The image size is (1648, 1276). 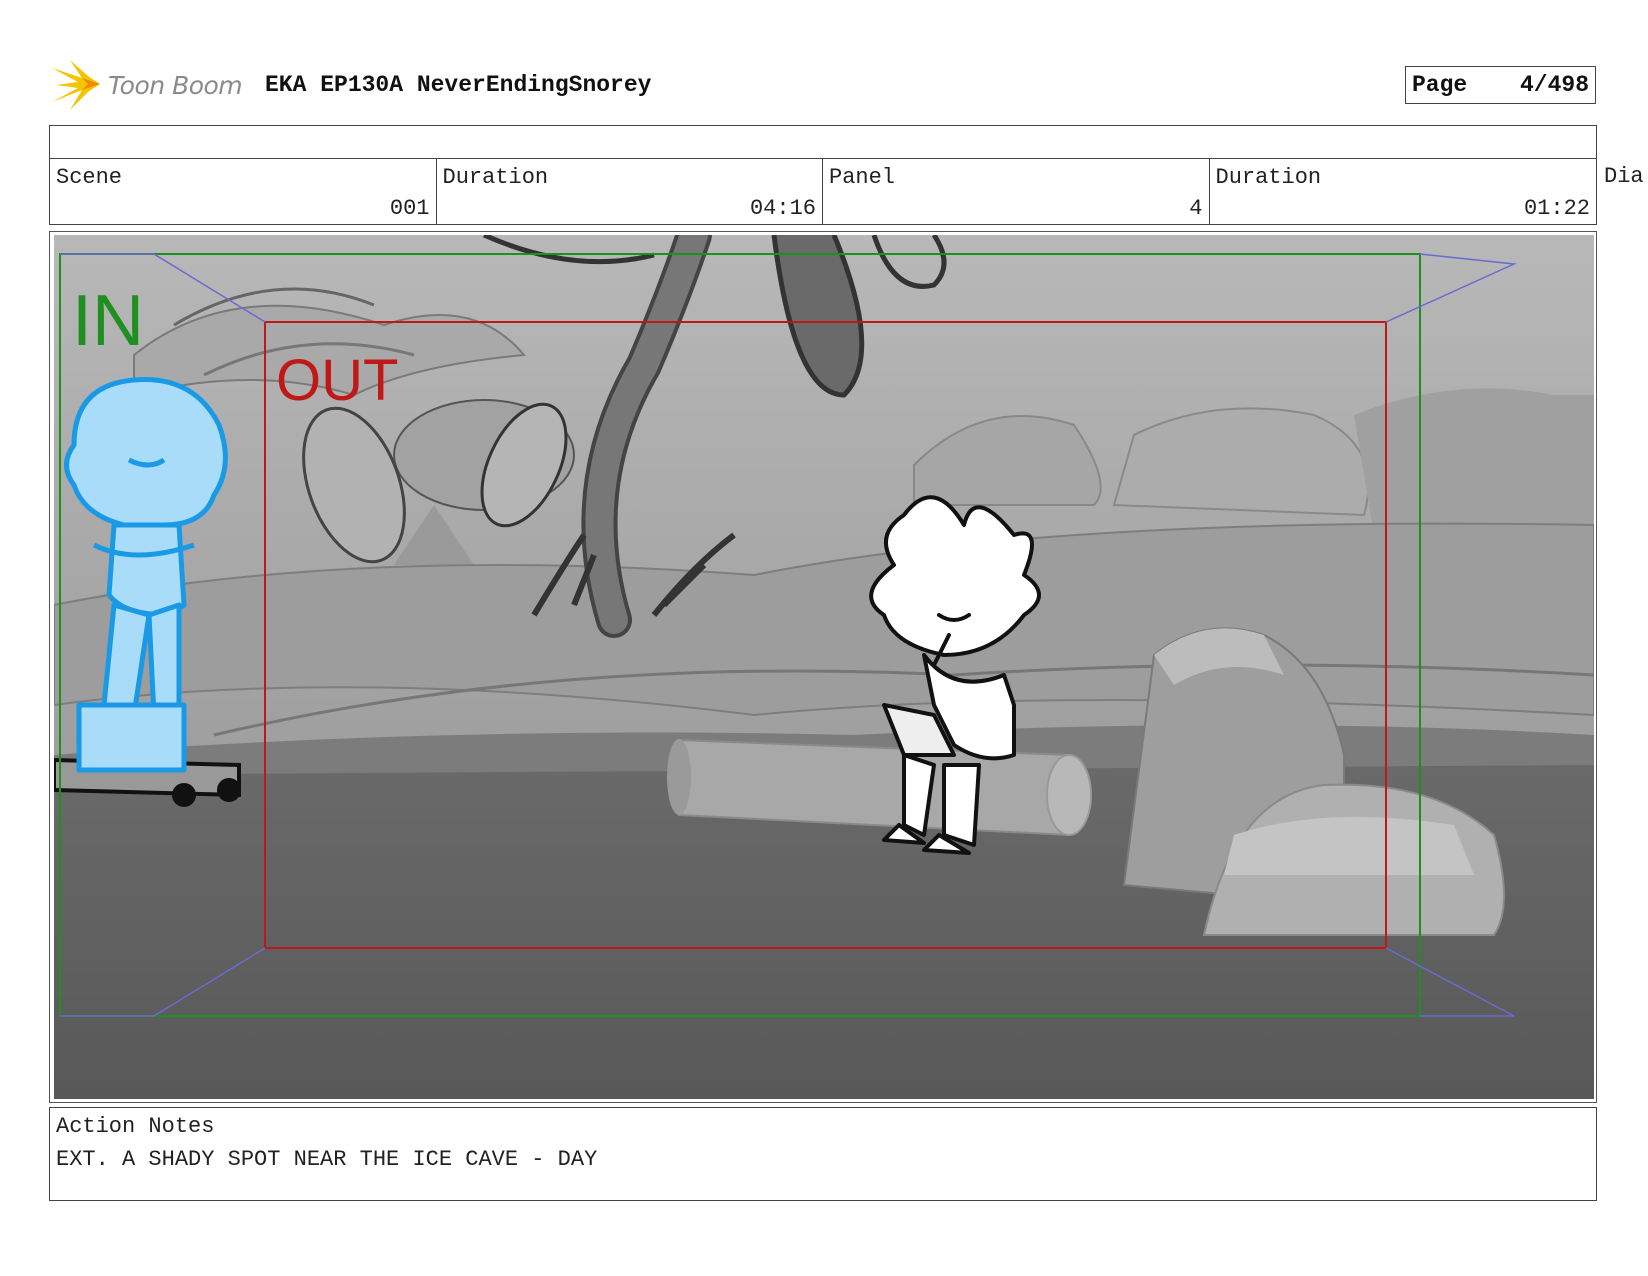 What do you see at coordinates (1440, 85) in the screenshot?
I see `page-label: Page` at bounding box center [1440, 85].